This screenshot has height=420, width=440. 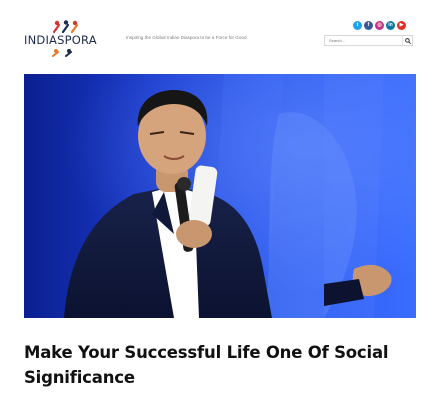 I want to click on instagram-icon: ◎, so click(x=379, y=25).